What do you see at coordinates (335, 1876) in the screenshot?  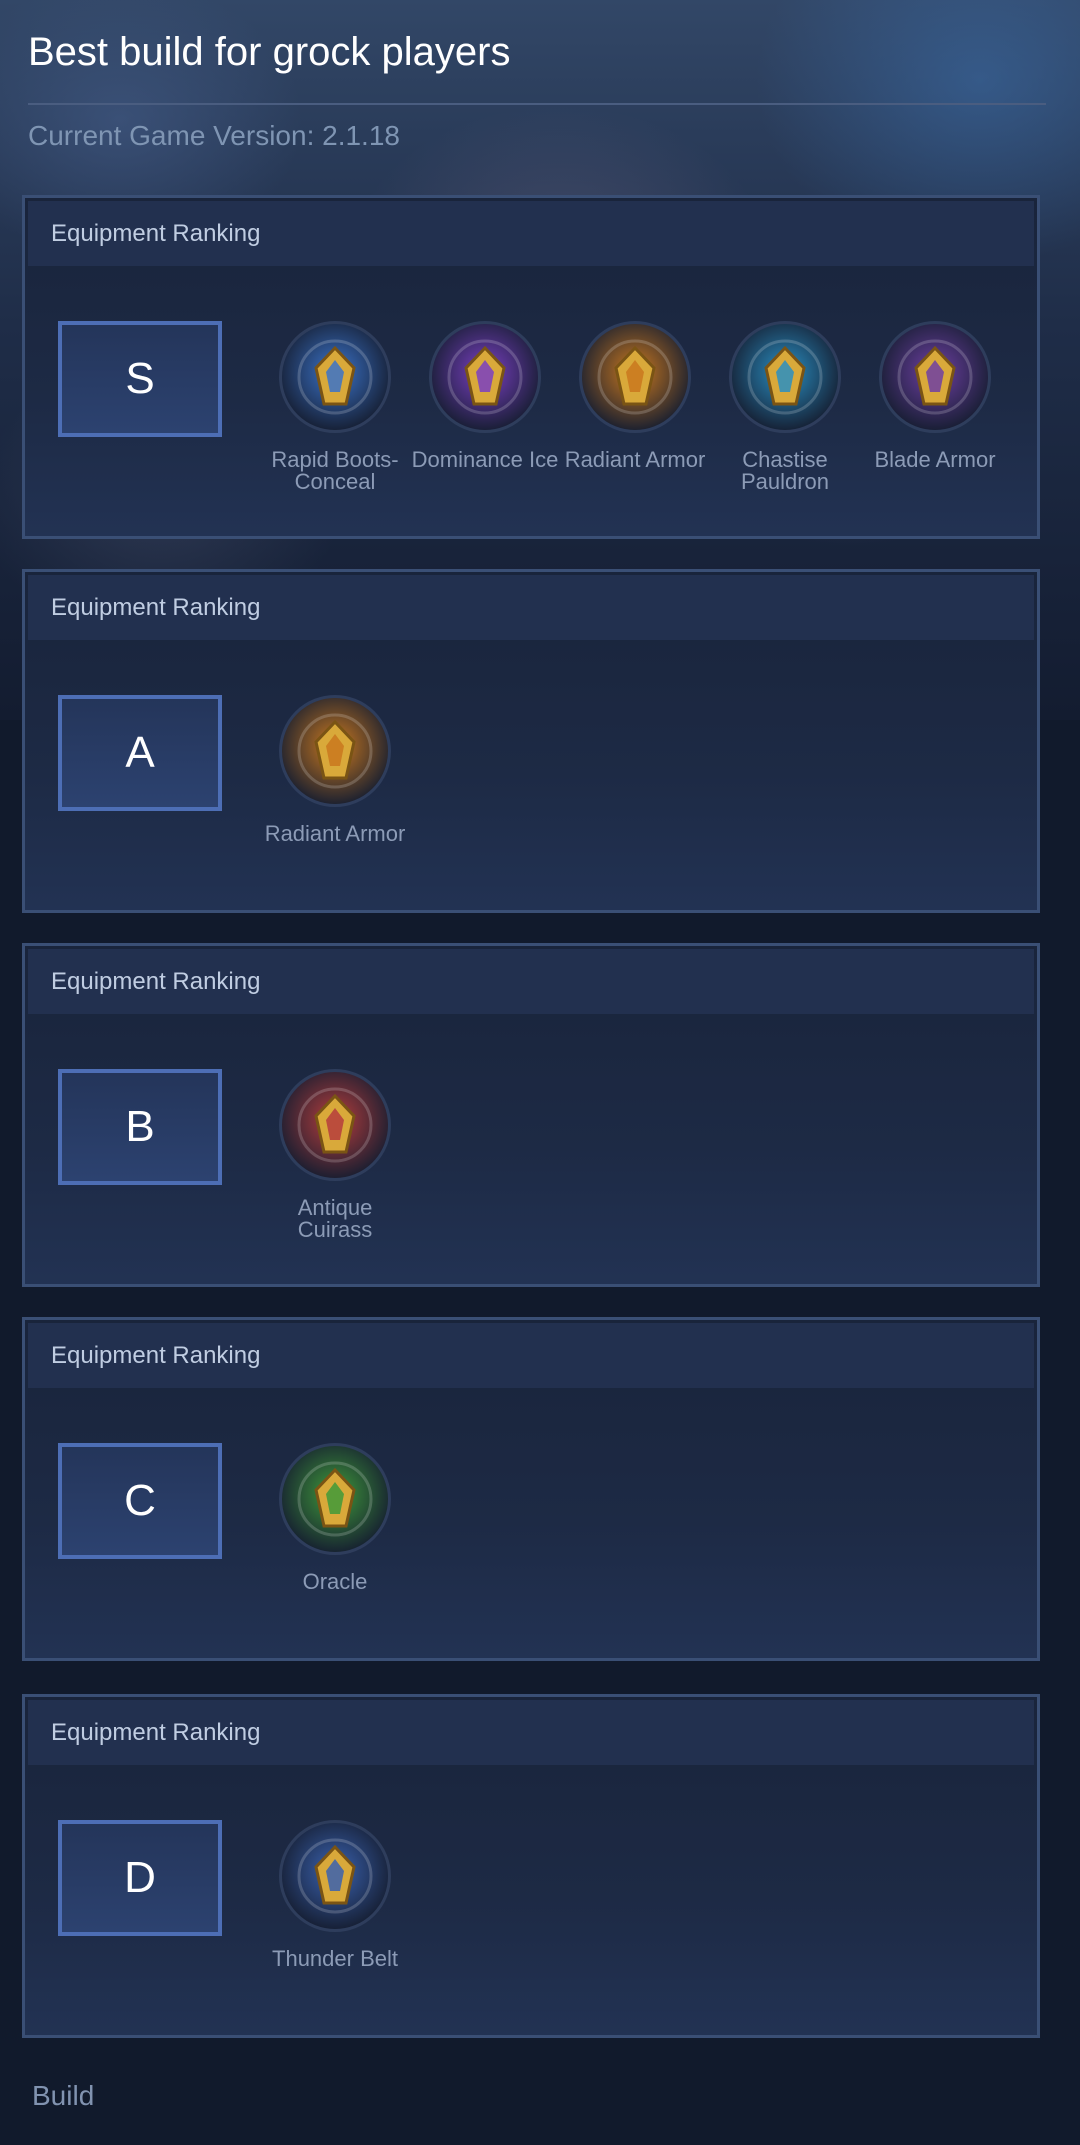 I see `thunder-belt-icon` at bounding box center [335, 1876].